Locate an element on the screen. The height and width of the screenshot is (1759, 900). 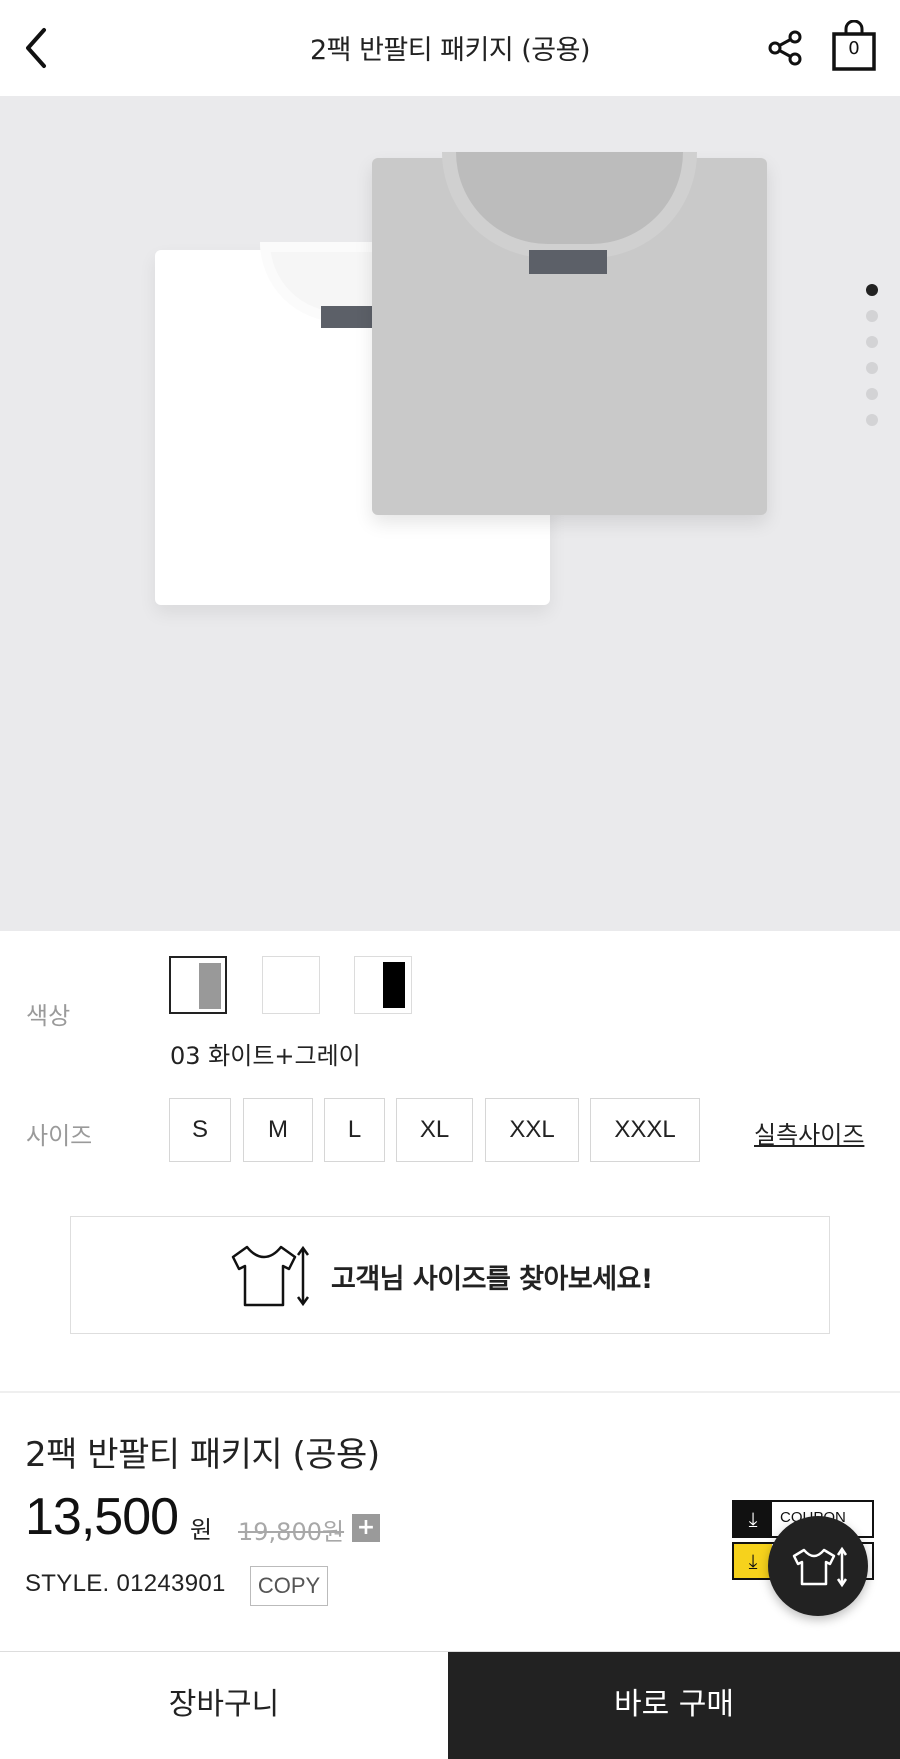
color-swatch-white is located at coordinates (291, 985).